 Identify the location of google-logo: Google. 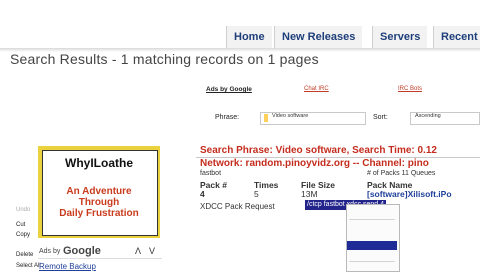
(82, 251).